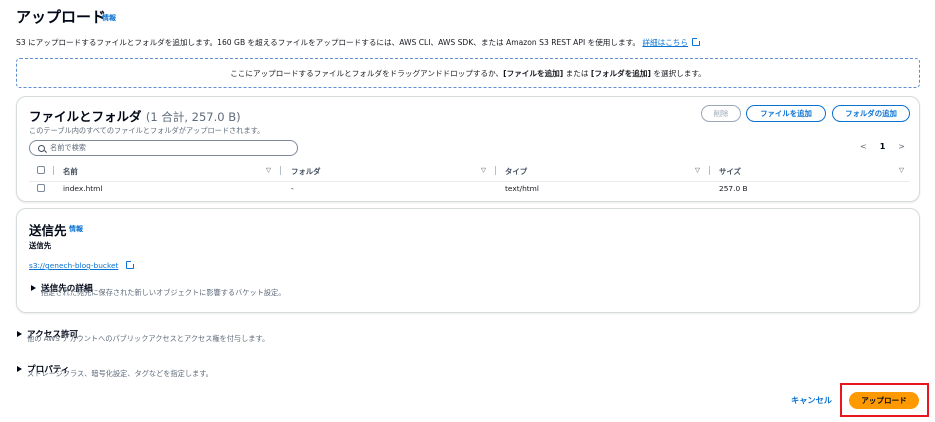  I want to click on search-icon, so click(41, 148).